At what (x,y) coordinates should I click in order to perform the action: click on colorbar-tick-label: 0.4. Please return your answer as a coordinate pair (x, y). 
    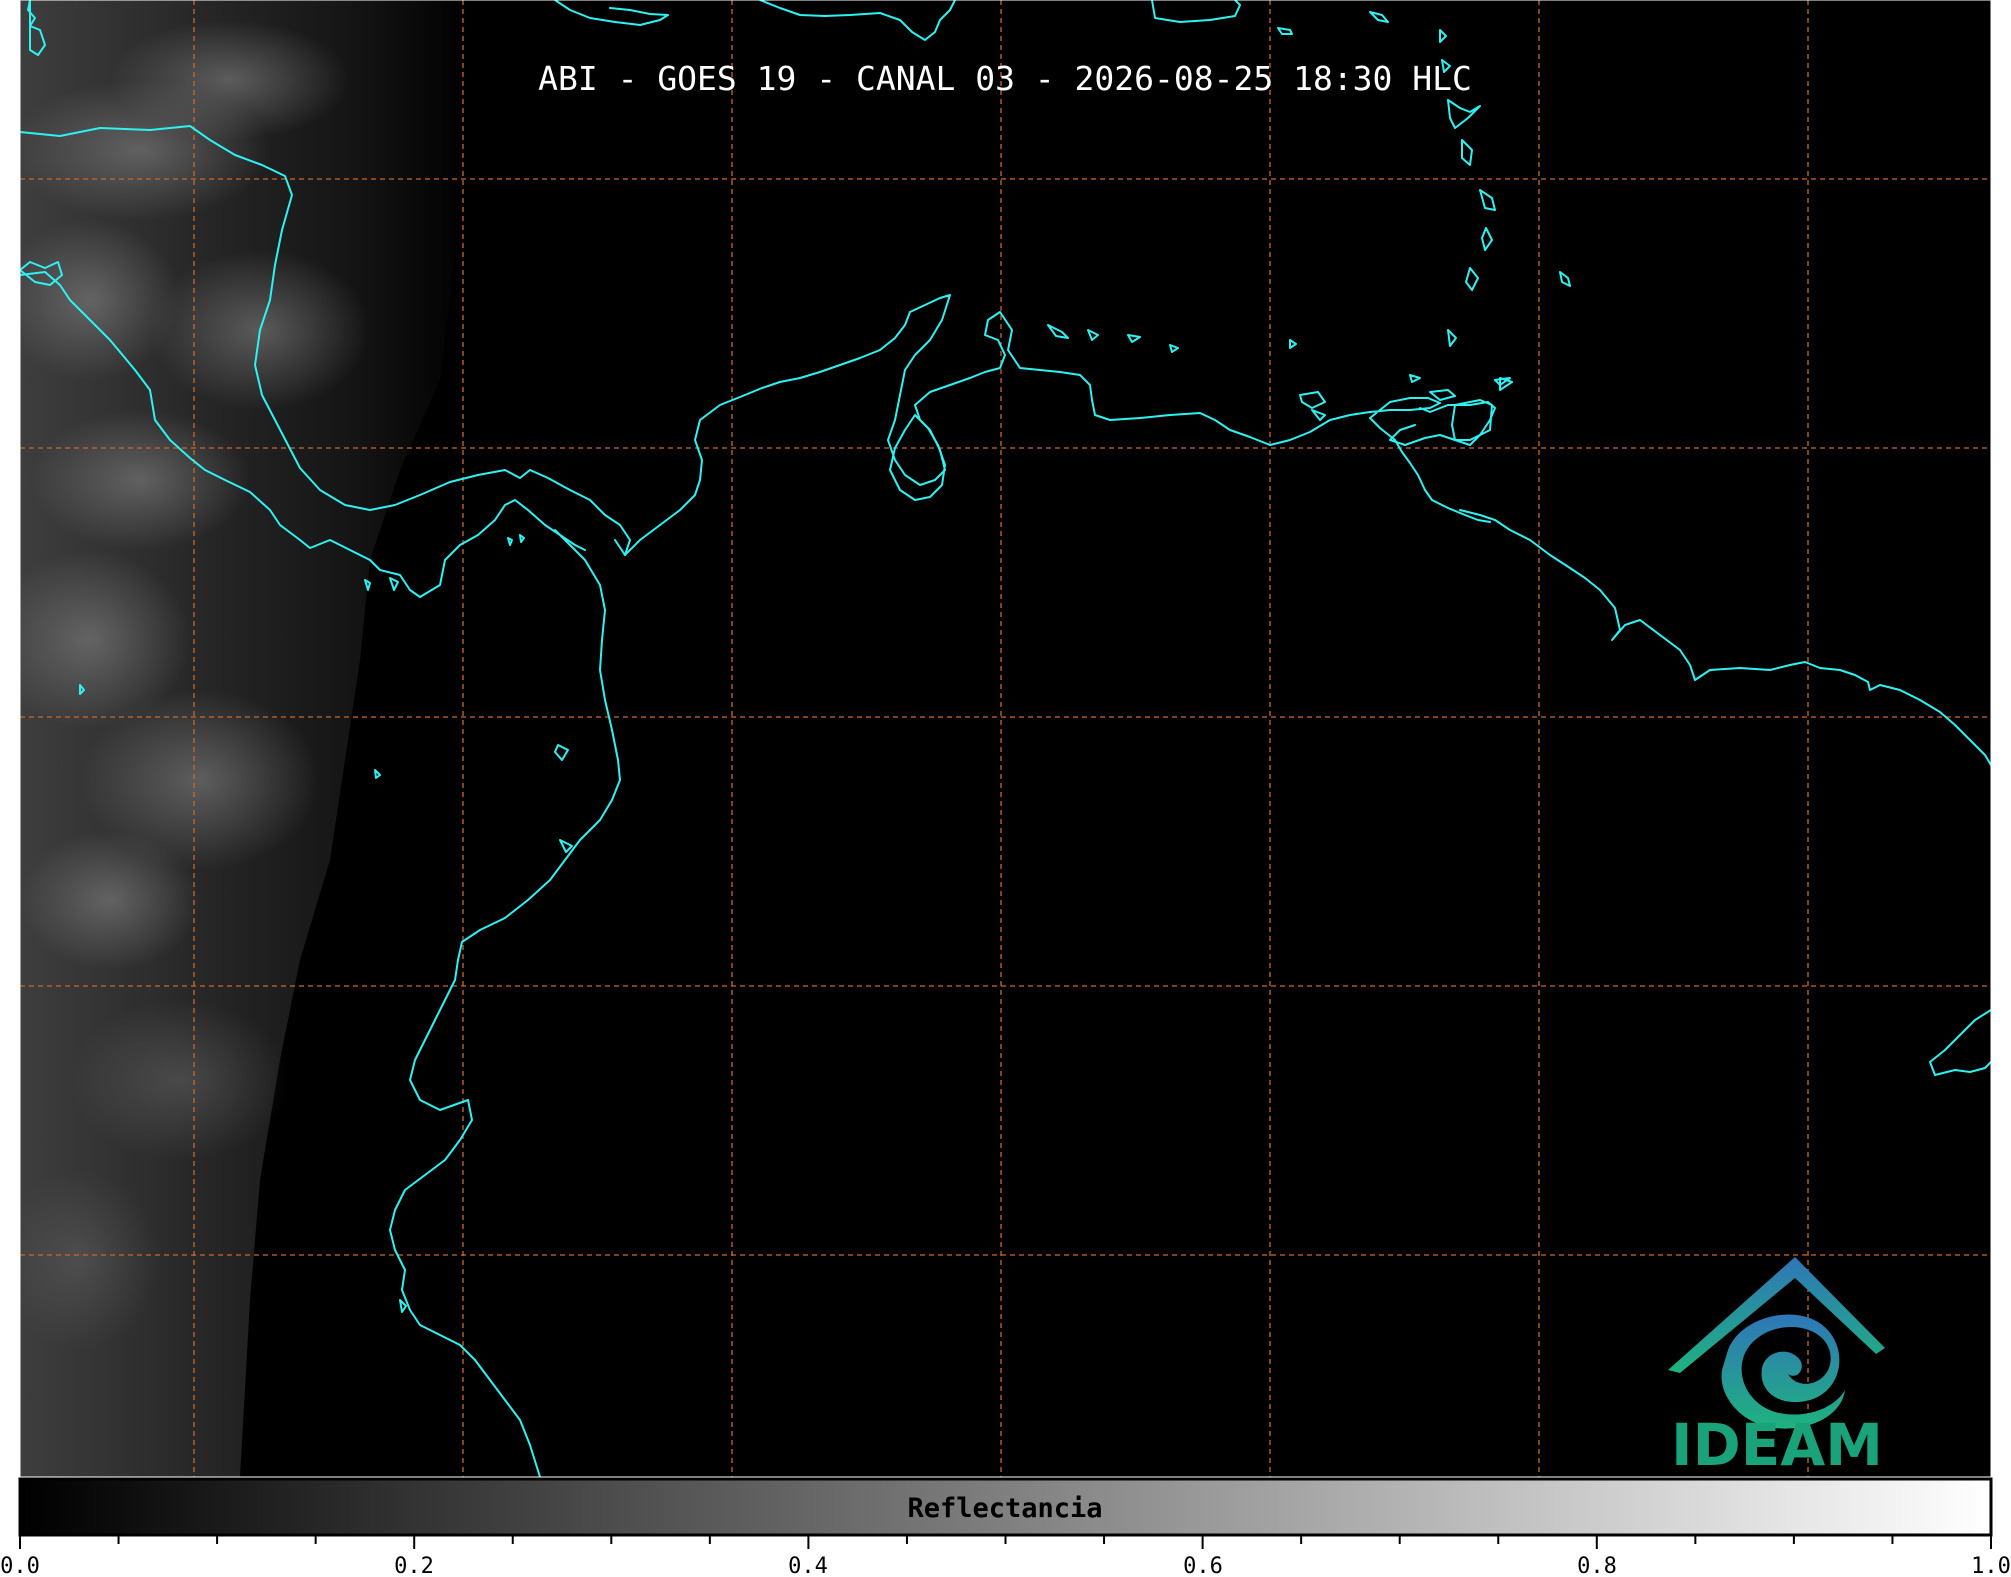
    Looking at the image, I should click on (808, 1565).